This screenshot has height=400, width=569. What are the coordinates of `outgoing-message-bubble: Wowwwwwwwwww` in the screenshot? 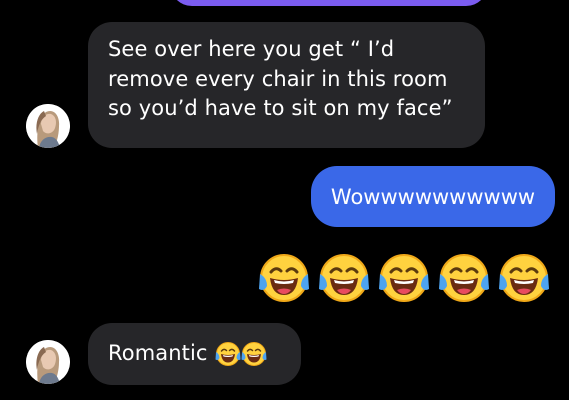 It's located at (433, 196).